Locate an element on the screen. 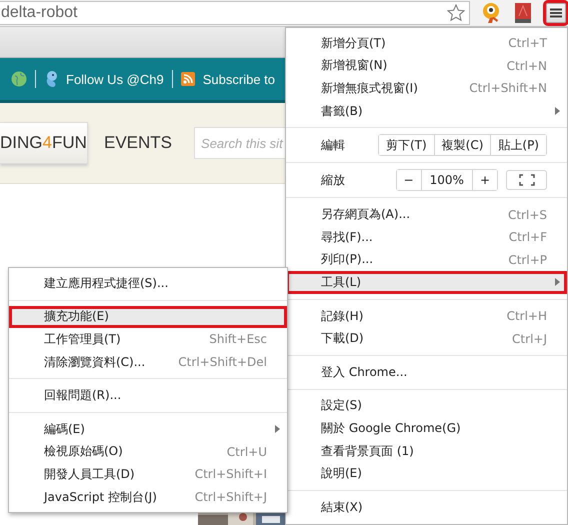 This screenshot has width=568, height=525. menu-item: 新增視窗(N) Ctrl+N is located at coordinates (426, 66).